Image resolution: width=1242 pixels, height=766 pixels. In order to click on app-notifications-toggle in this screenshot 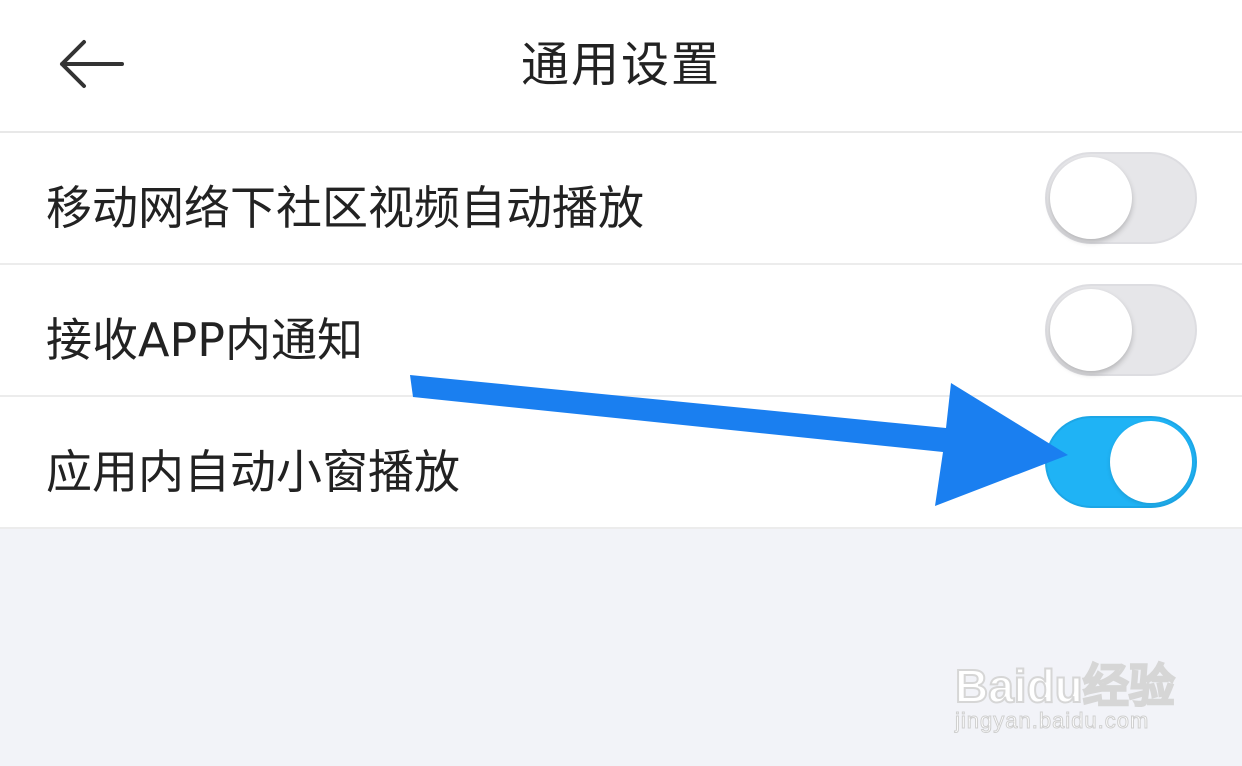, I will do `click(1121, 330)`.